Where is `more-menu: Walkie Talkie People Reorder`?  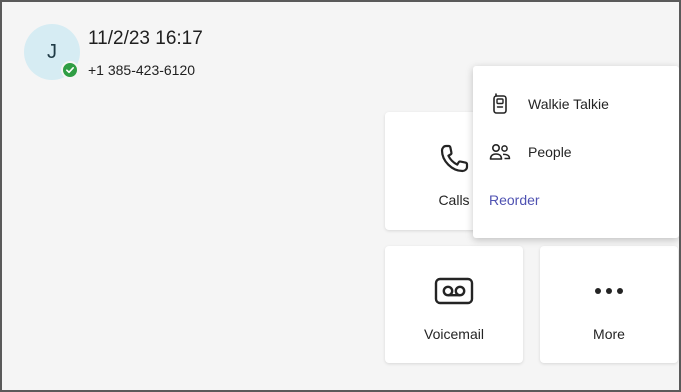
more-menu: Walkie Talkie People Reorder is located at coordinates (576, 152).